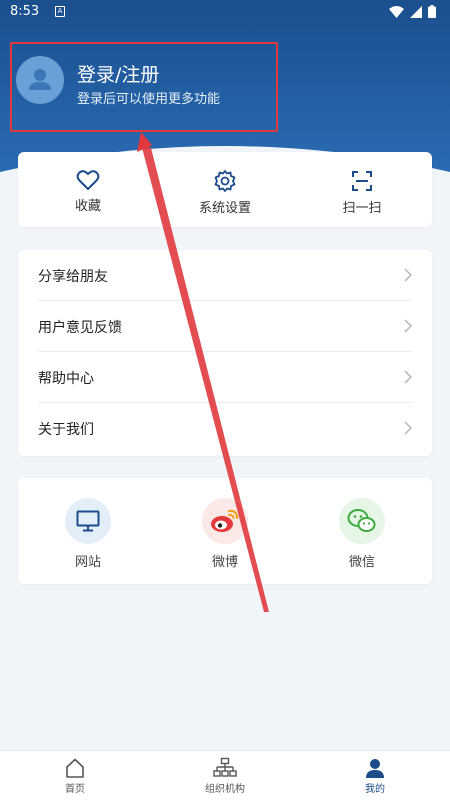 The image size is (450, 800). Describe the element at coordinates (361, 562) in the screenshot. I see `wechat-label: 微信` at that location.